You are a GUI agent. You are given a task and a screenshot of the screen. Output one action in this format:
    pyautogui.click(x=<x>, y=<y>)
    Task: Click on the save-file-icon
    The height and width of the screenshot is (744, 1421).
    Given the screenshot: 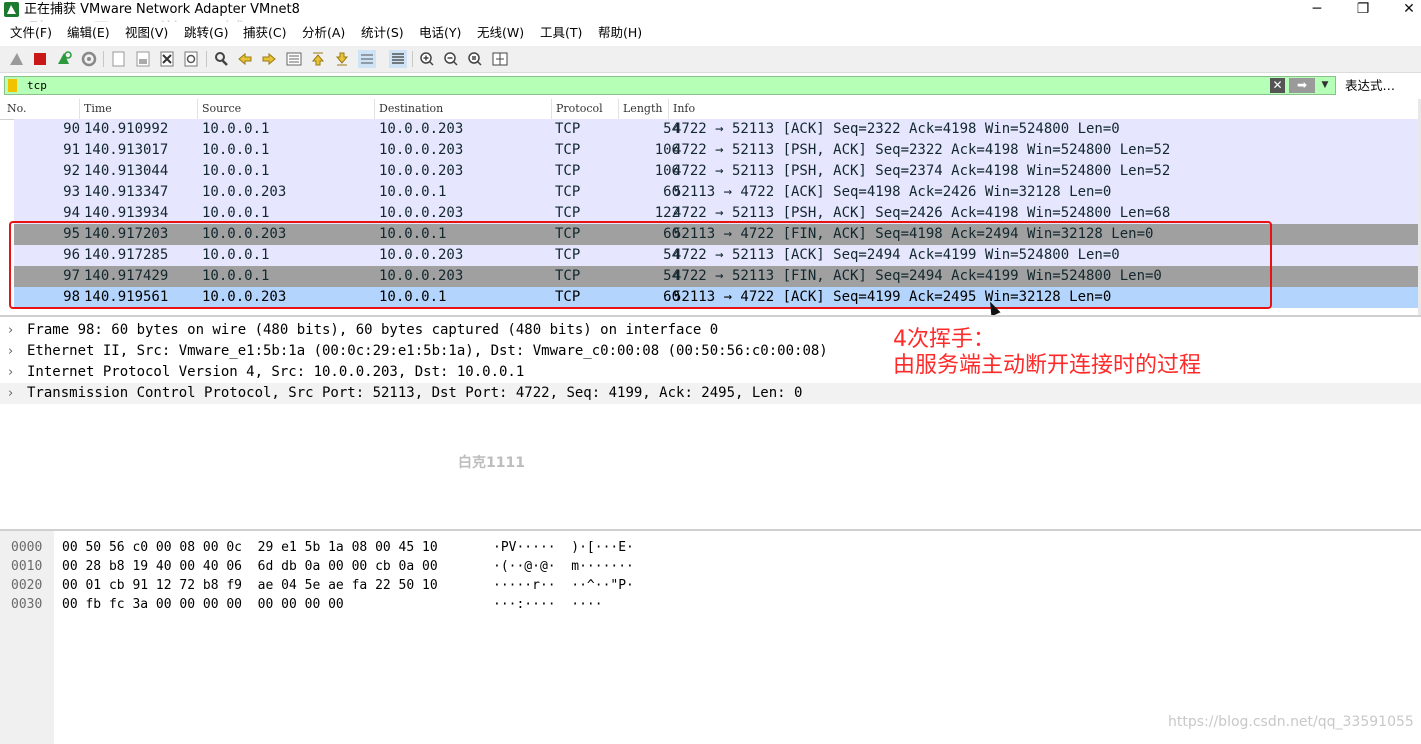 What is the action you would take?
    pyautogui.click(x=143, y=59)
    